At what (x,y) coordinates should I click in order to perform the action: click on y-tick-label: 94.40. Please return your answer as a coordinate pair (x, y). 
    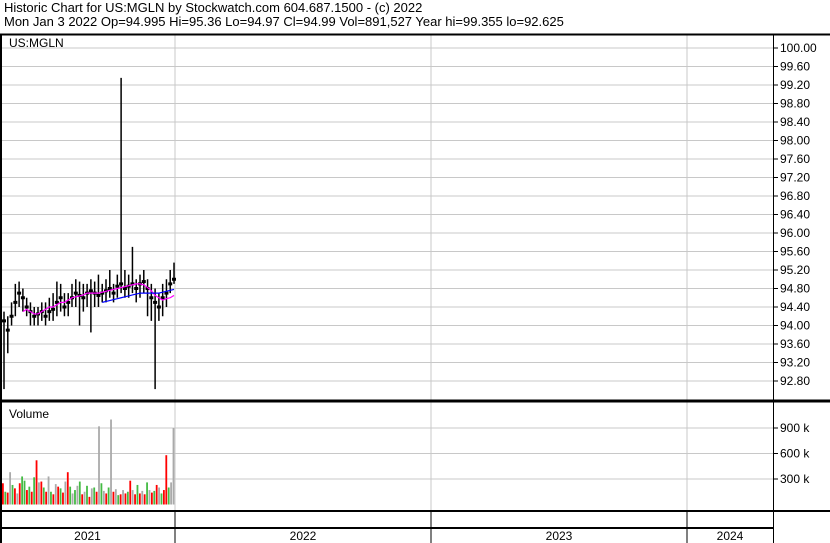
    Looking at the image, I should click on (795, 307).